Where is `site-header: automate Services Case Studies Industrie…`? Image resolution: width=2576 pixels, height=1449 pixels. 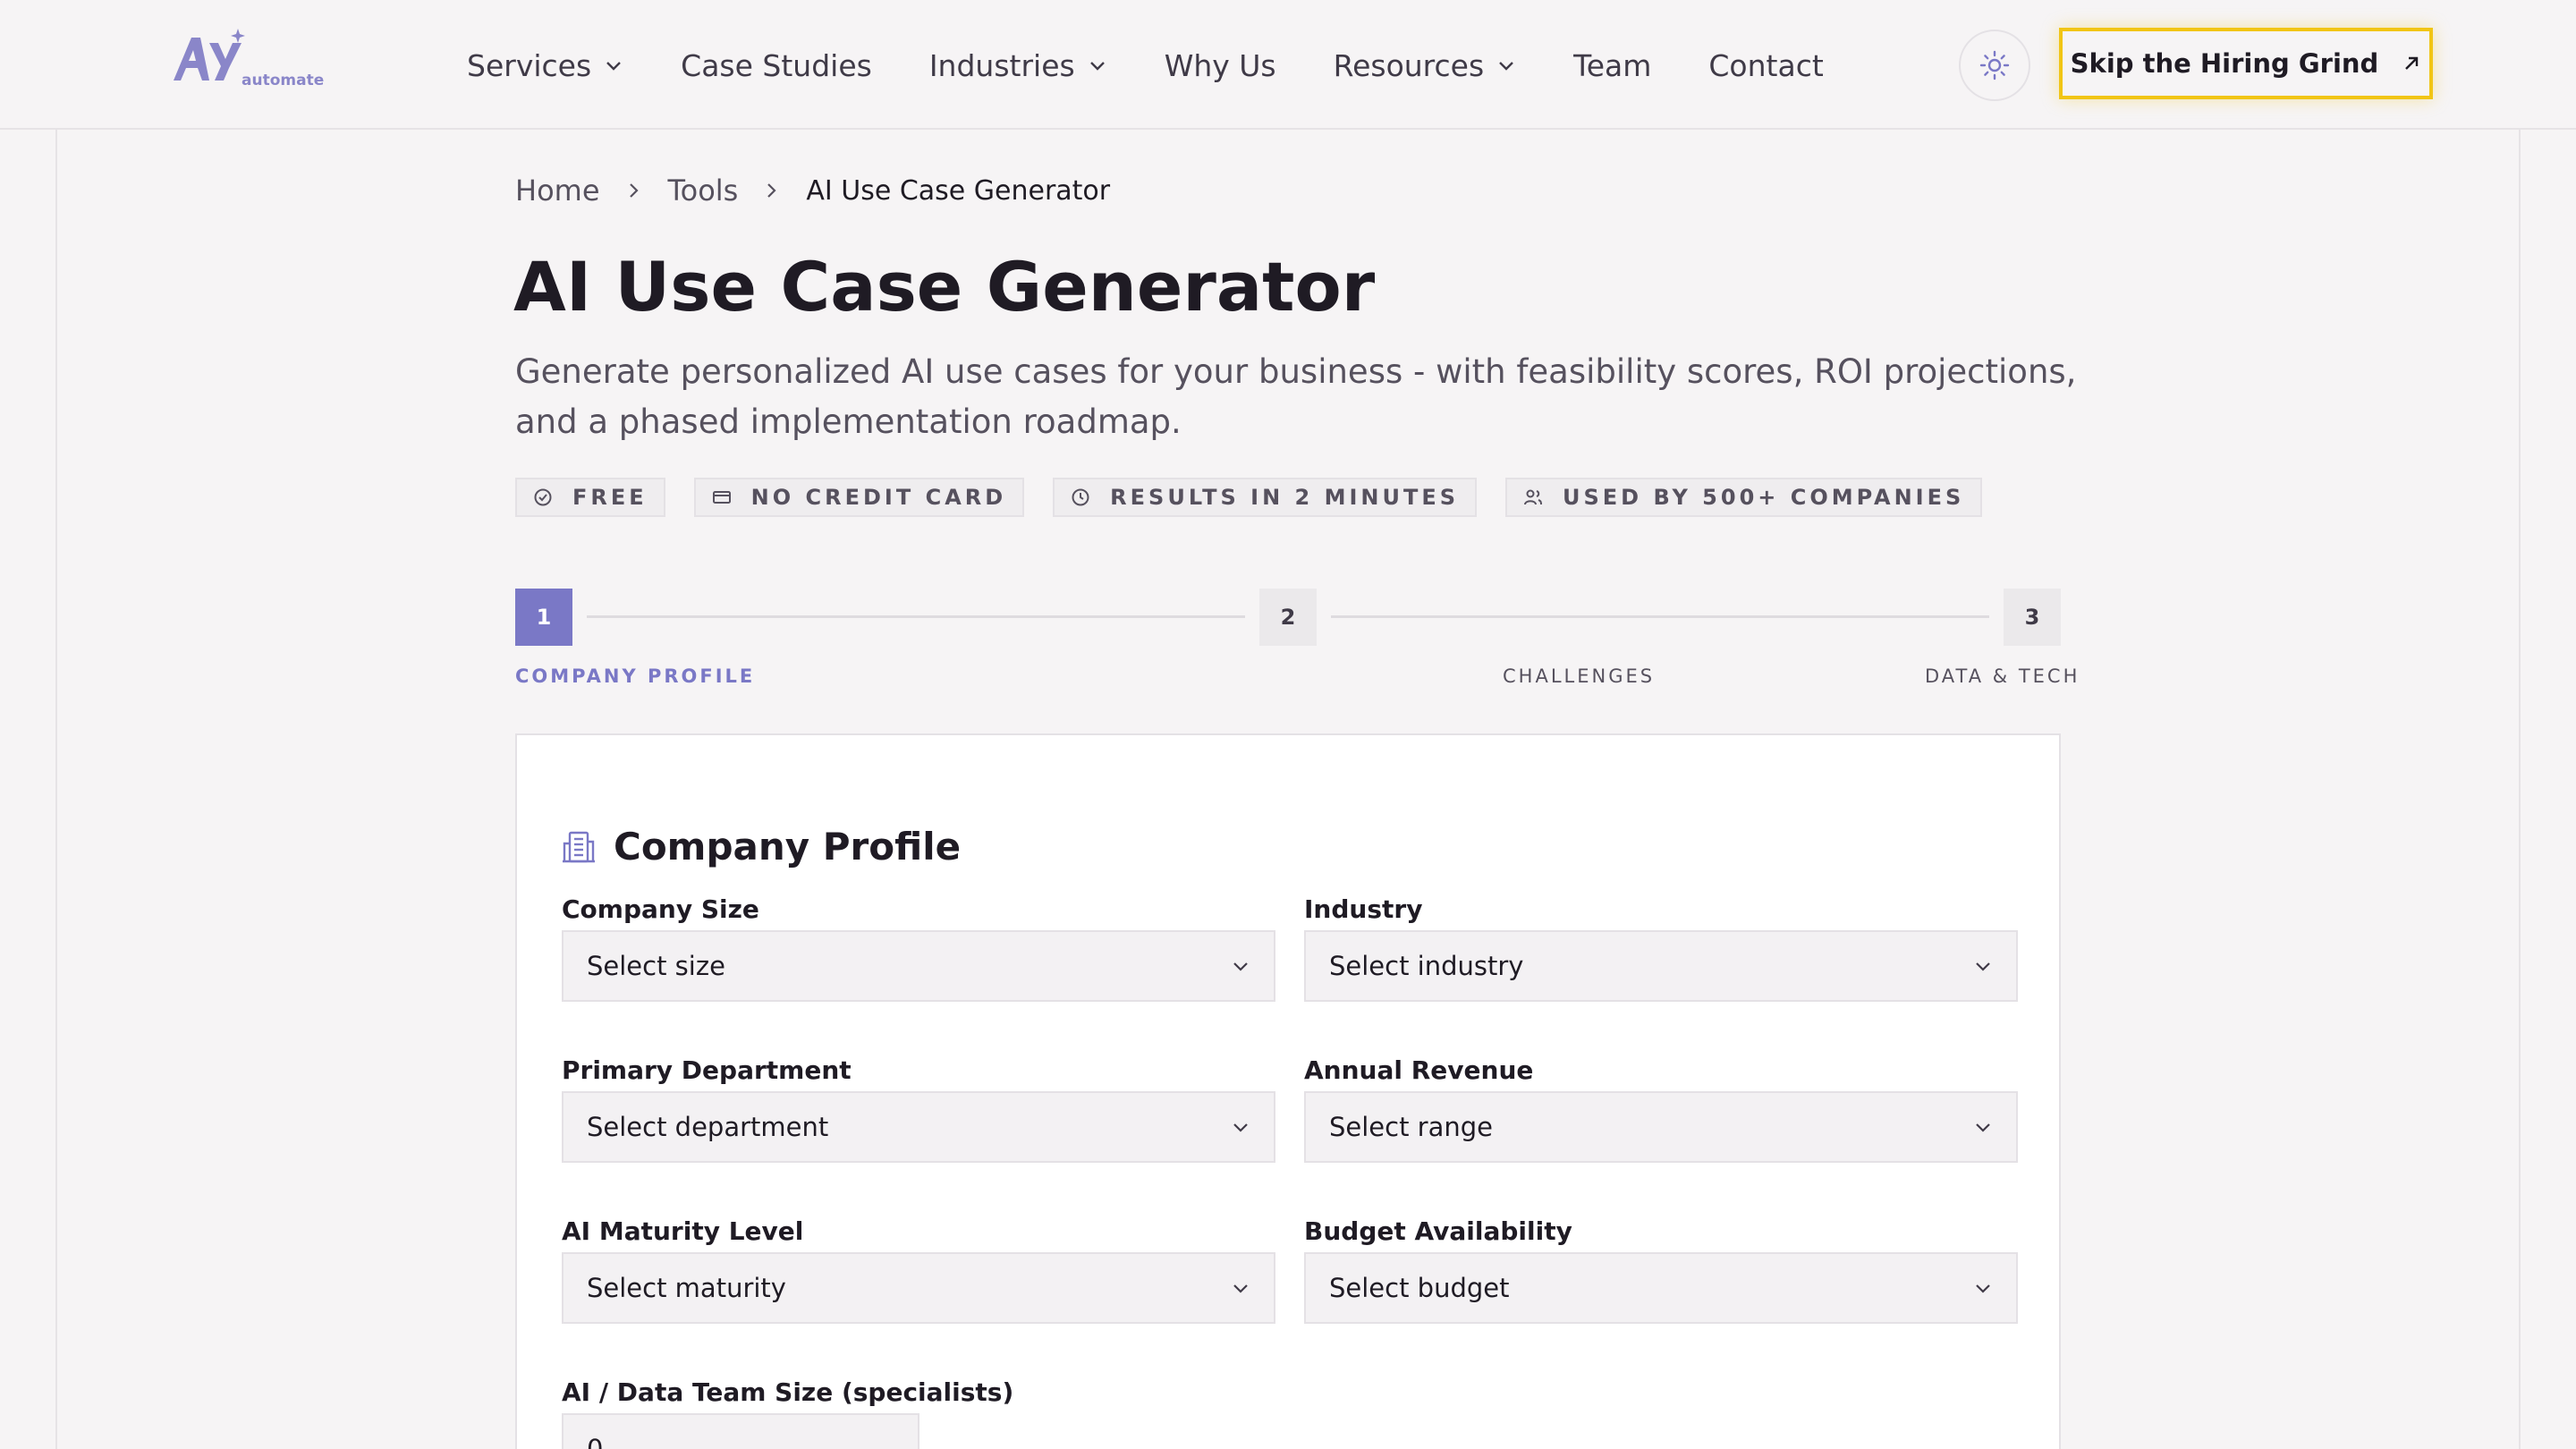
site-header: automate Services Case Studies Industrie… is located at coordinates (1288, 65).